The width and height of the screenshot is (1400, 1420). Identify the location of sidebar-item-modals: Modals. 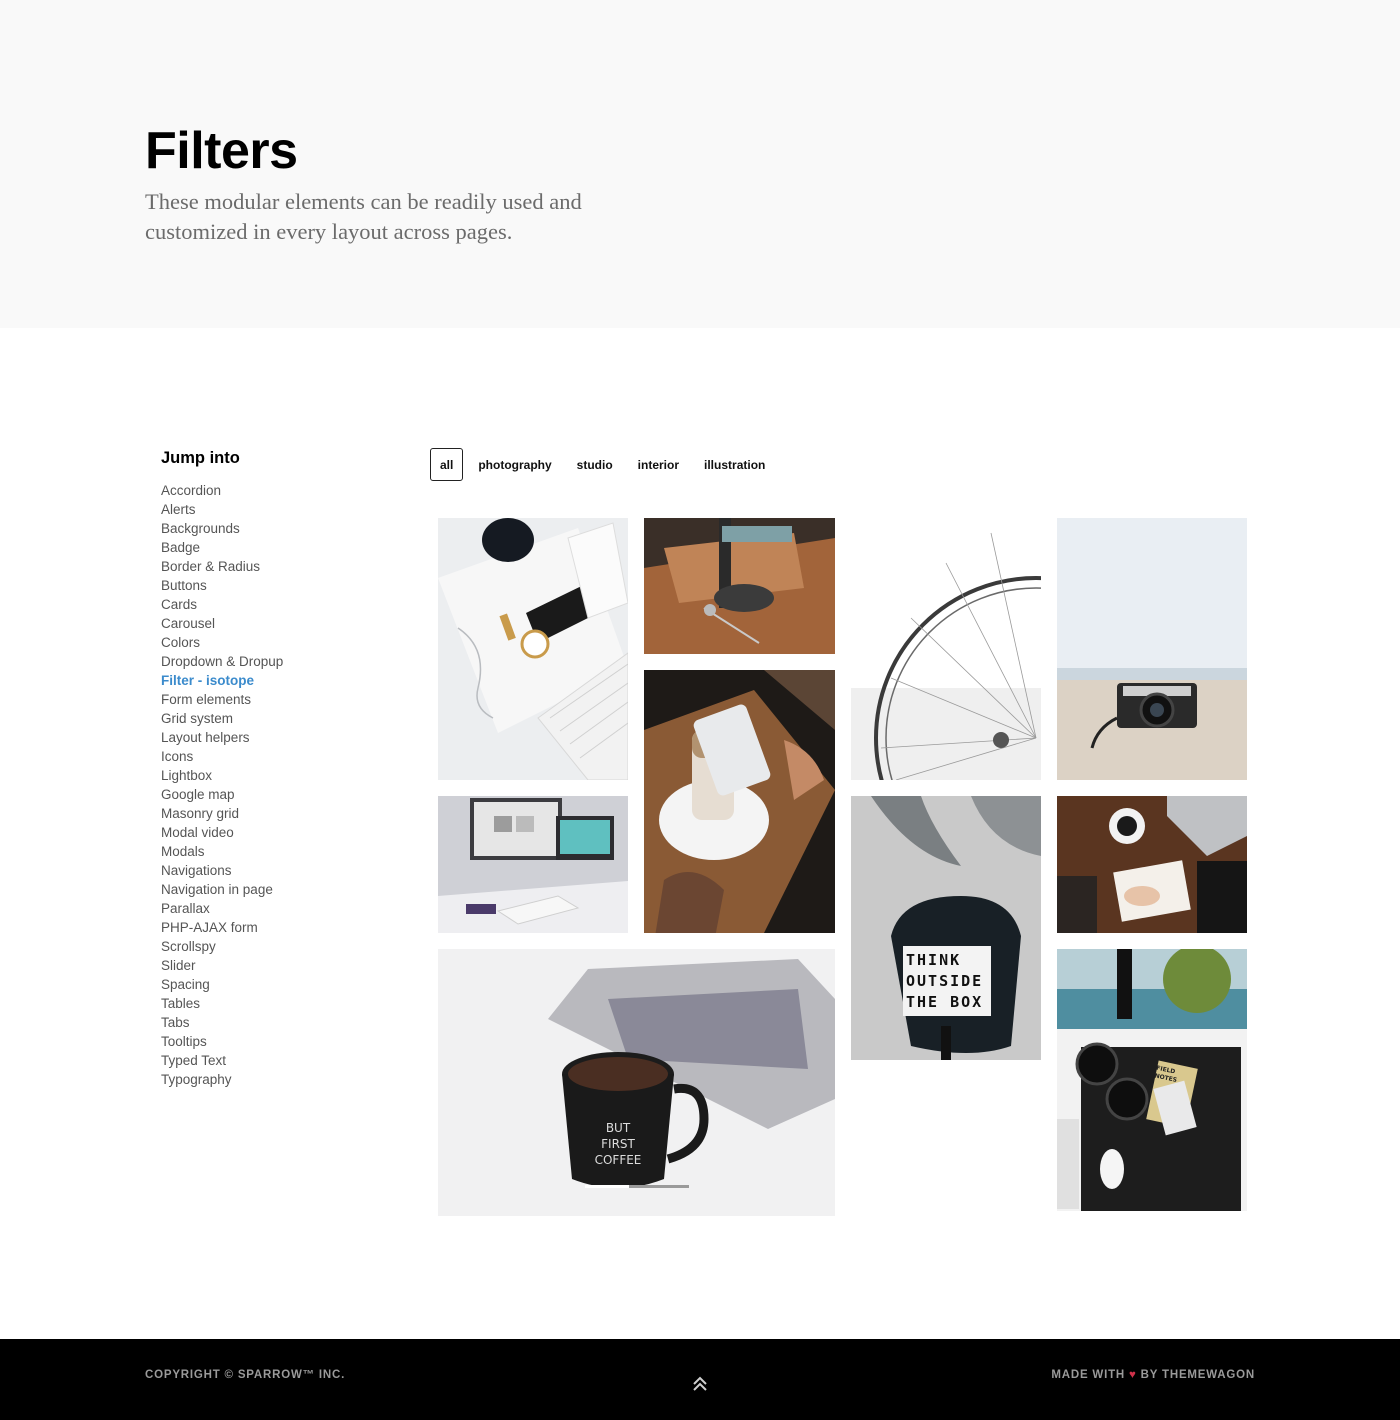
(271, 851).